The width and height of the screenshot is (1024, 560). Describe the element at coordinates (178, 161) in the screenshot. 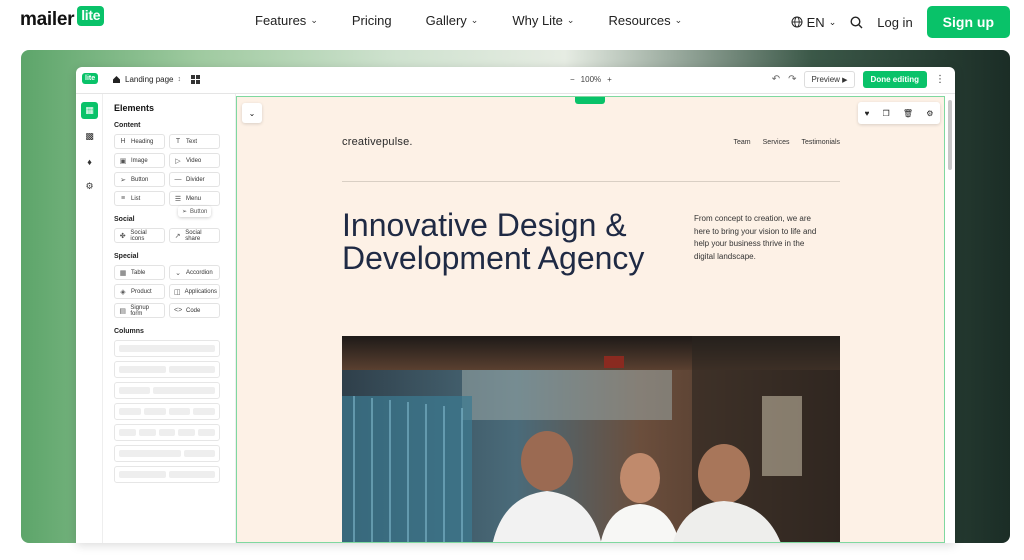

I see `video-icon: ▷` at that location.